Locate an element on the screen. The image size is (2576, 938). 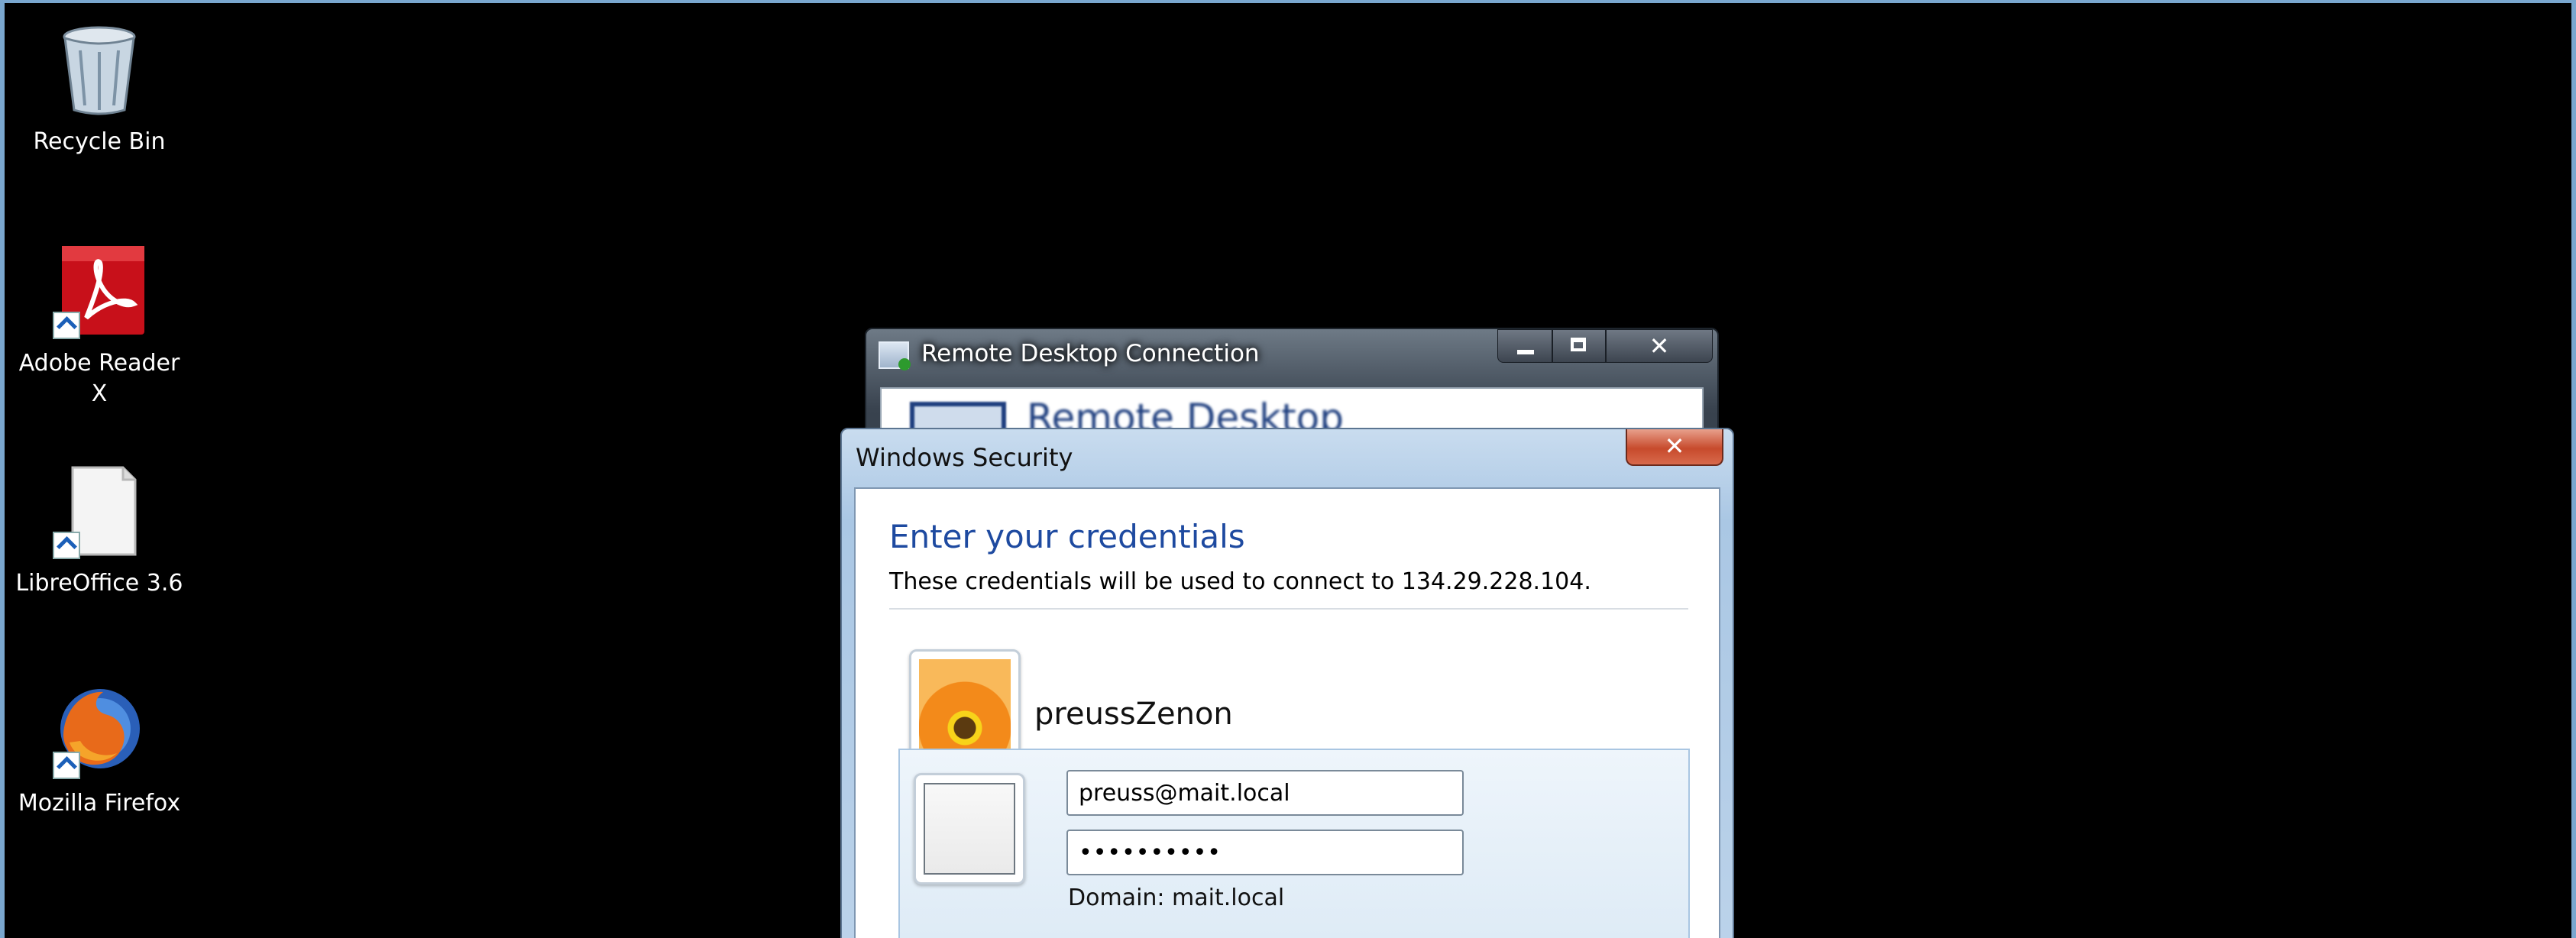
flower-avatar-icon is located at coordinates (965, 705).